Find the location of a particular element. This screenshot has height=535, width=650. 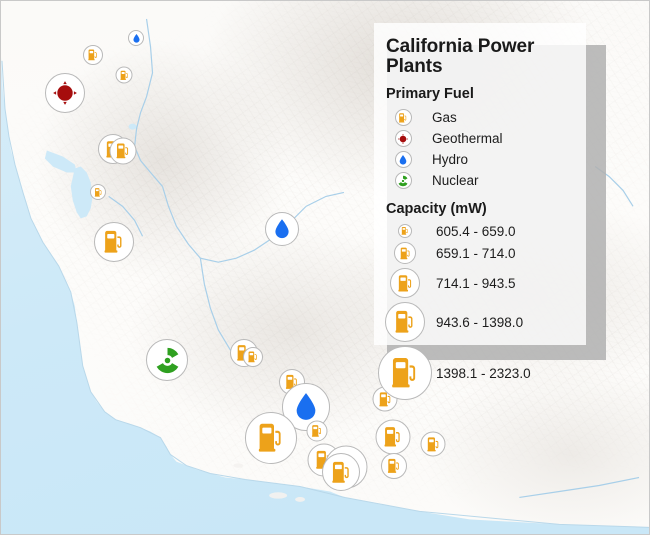

legend-capacity-row: 943.6 - 1398.0 is located at coordinates (480, 322).